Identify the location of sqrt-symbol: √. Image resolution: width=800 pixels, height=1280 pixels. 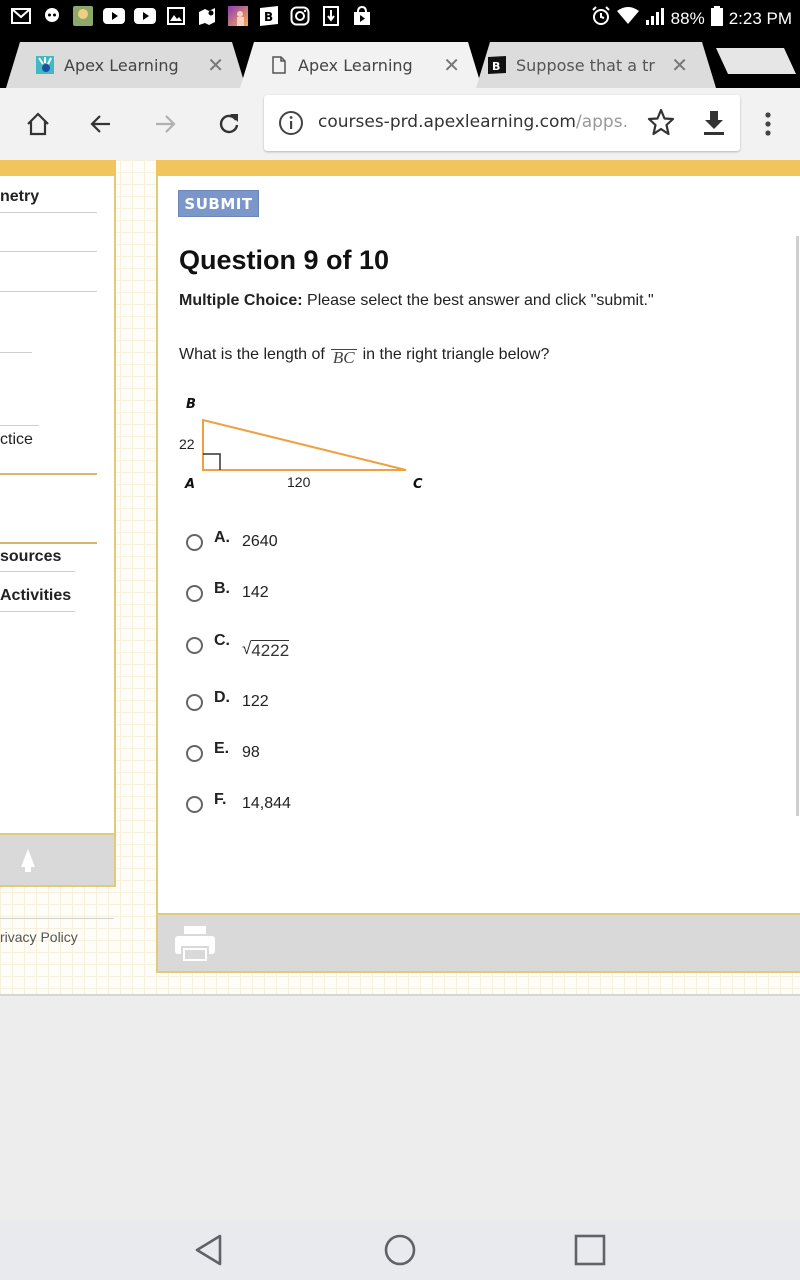
(247, 648).